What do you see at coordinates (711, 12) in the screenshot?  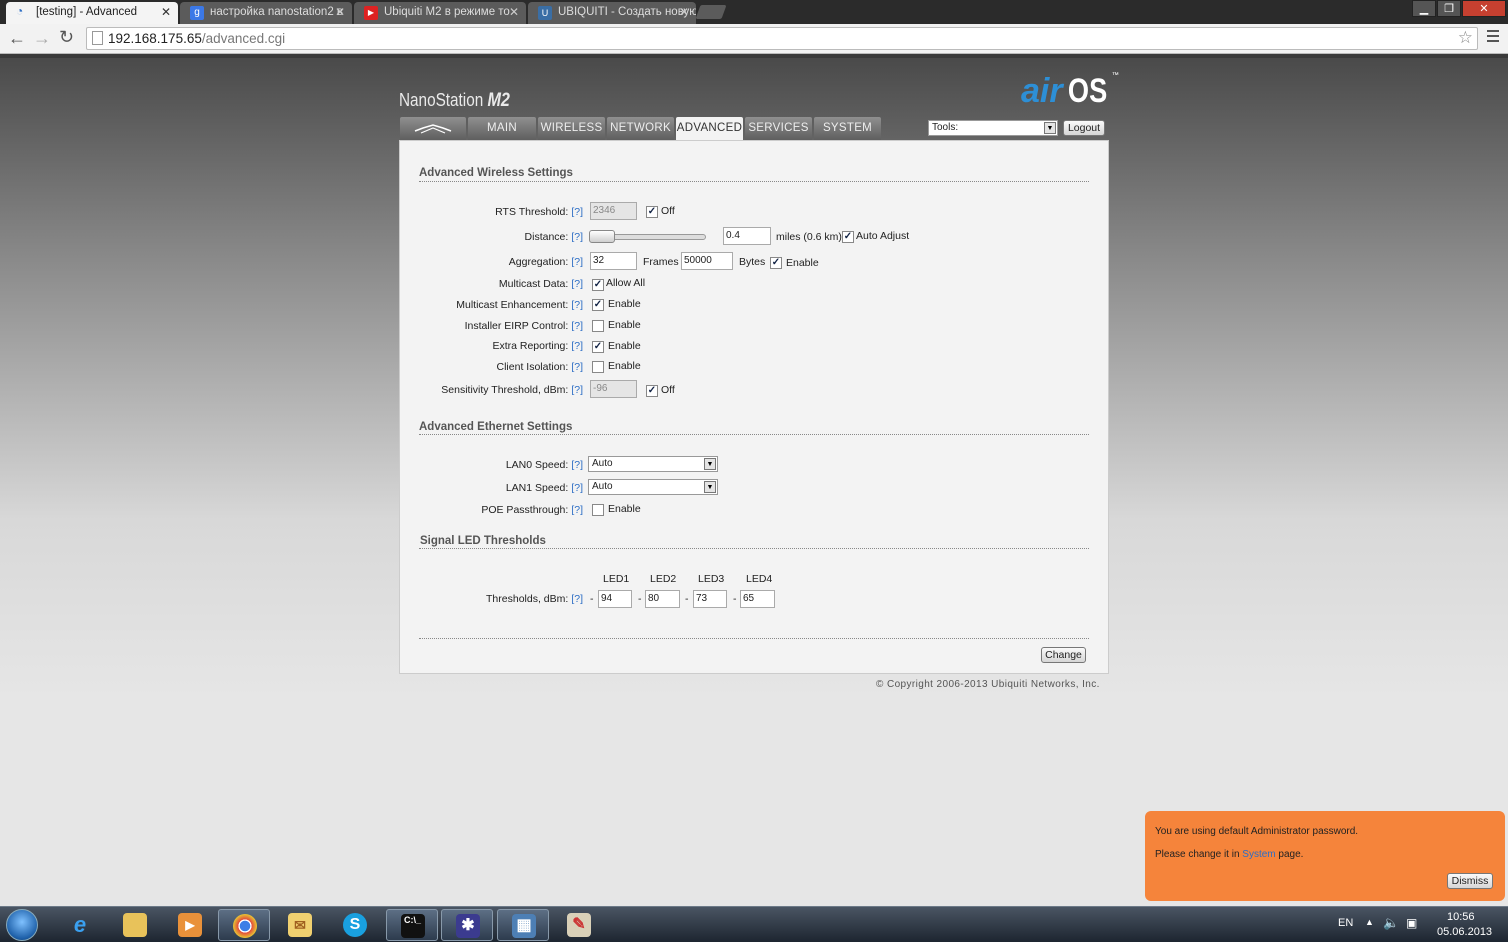 I see `new-tab-button` at bounding box center [711, 12].